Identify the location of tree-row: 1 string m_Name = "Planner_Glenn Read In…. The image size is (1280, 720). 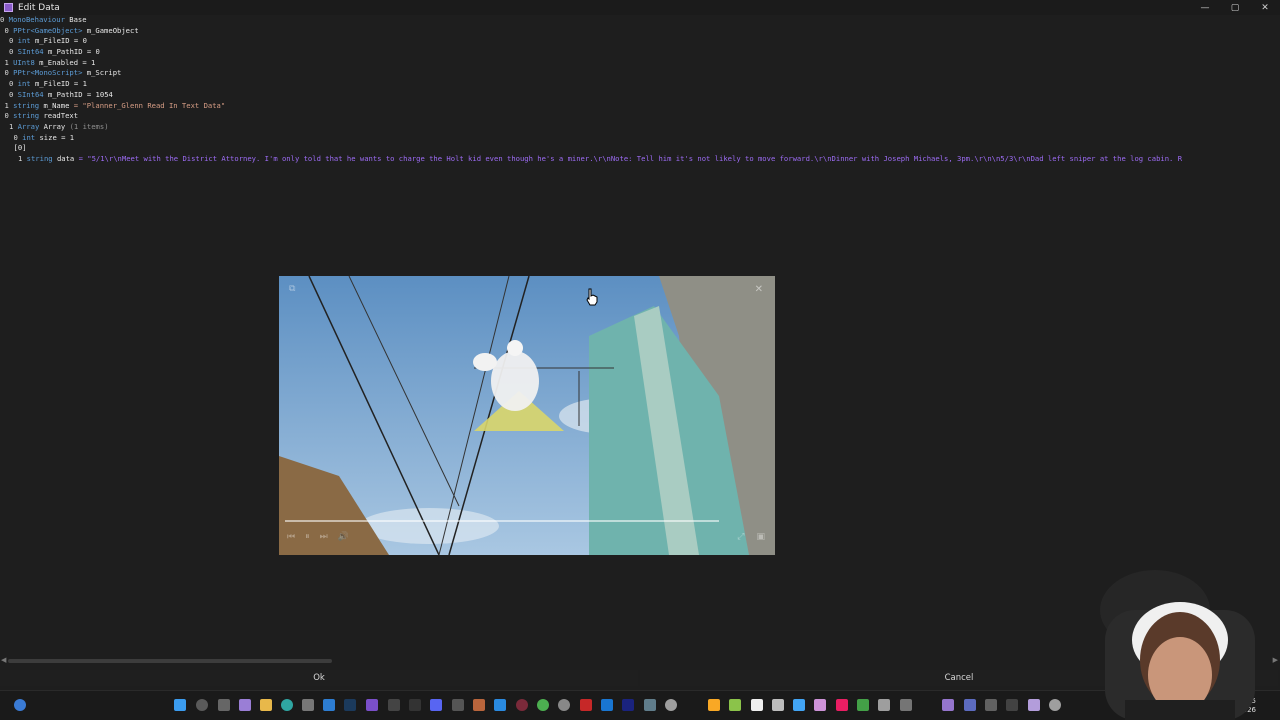
(640, 106).